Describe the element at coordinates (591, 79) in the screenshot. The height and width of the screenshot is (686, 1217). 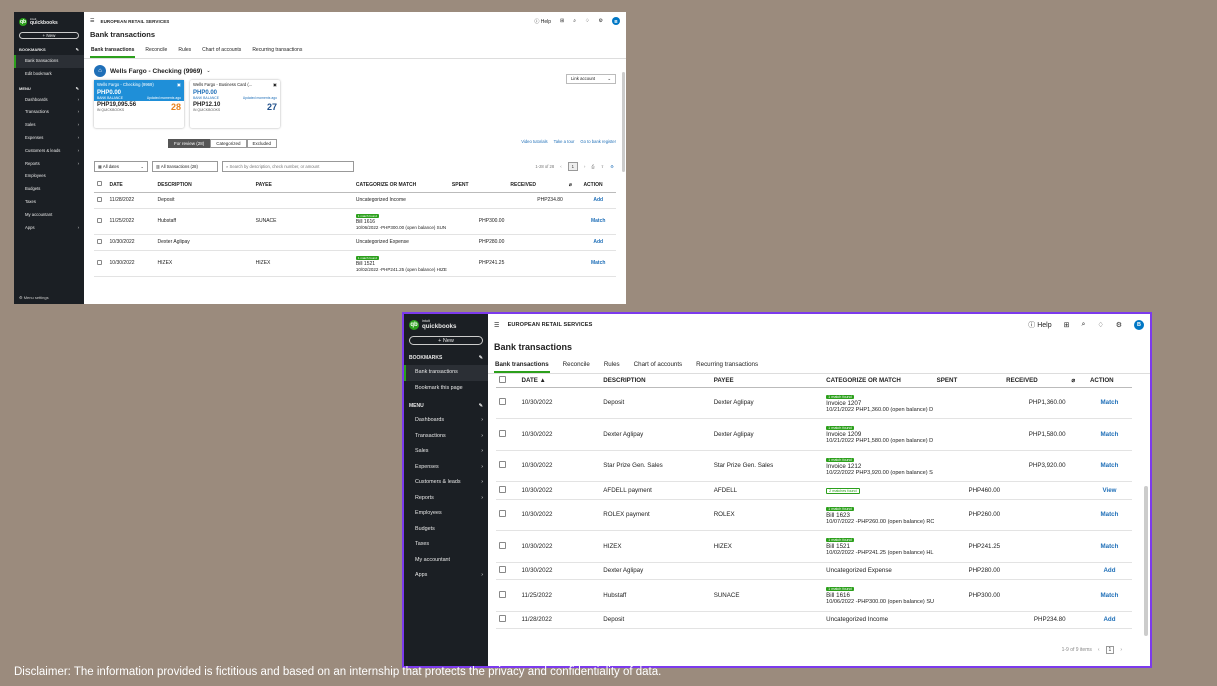
I see `link-account-dropdown: Link account ⌄` at that location.